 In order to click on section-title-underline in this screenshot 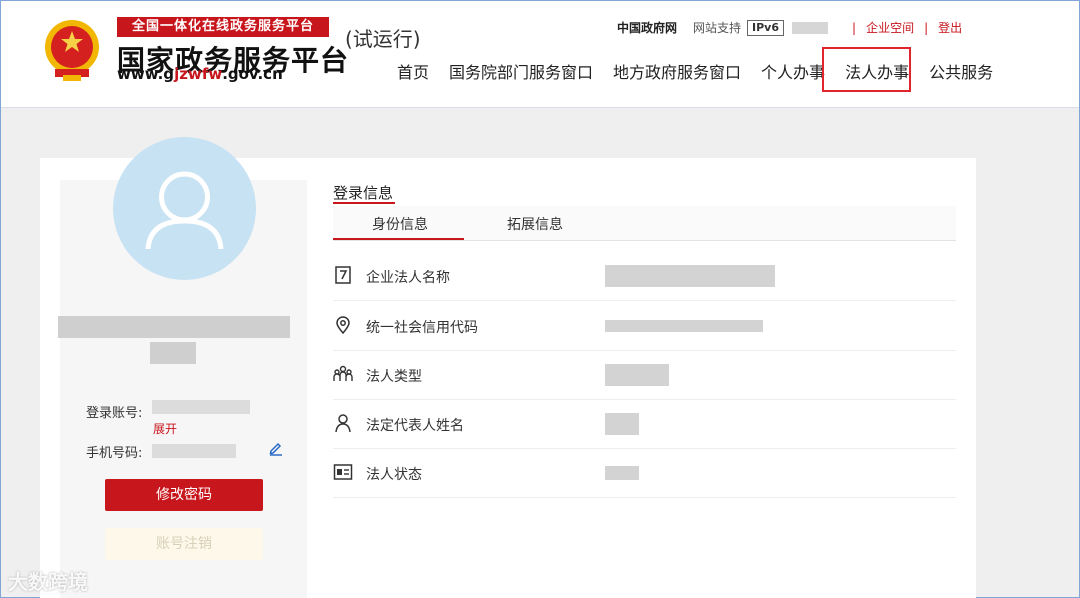, I will do `click(364, 203)`.